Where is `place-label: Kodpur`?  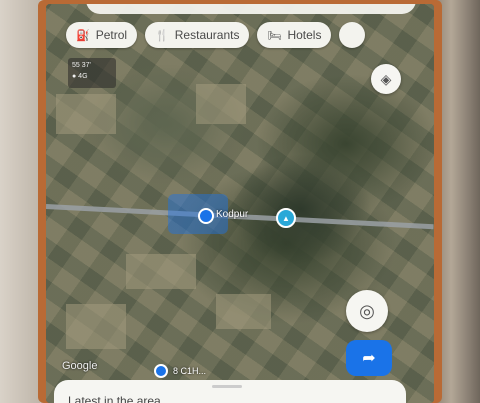
place-label: Kodpur is located at coordinates (232, 214).